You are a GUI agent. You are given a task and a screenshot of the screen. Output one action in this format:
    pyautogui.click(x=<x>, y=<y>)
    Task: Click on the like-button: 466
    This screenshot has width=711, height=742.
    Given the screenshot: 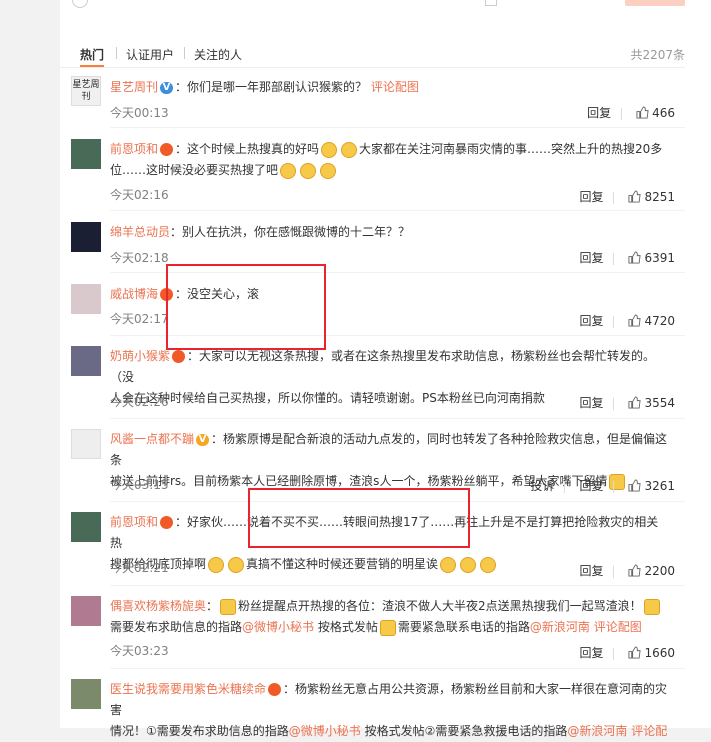 What is the action you would take?
    pyautogui.click(x=655, y=113)
    